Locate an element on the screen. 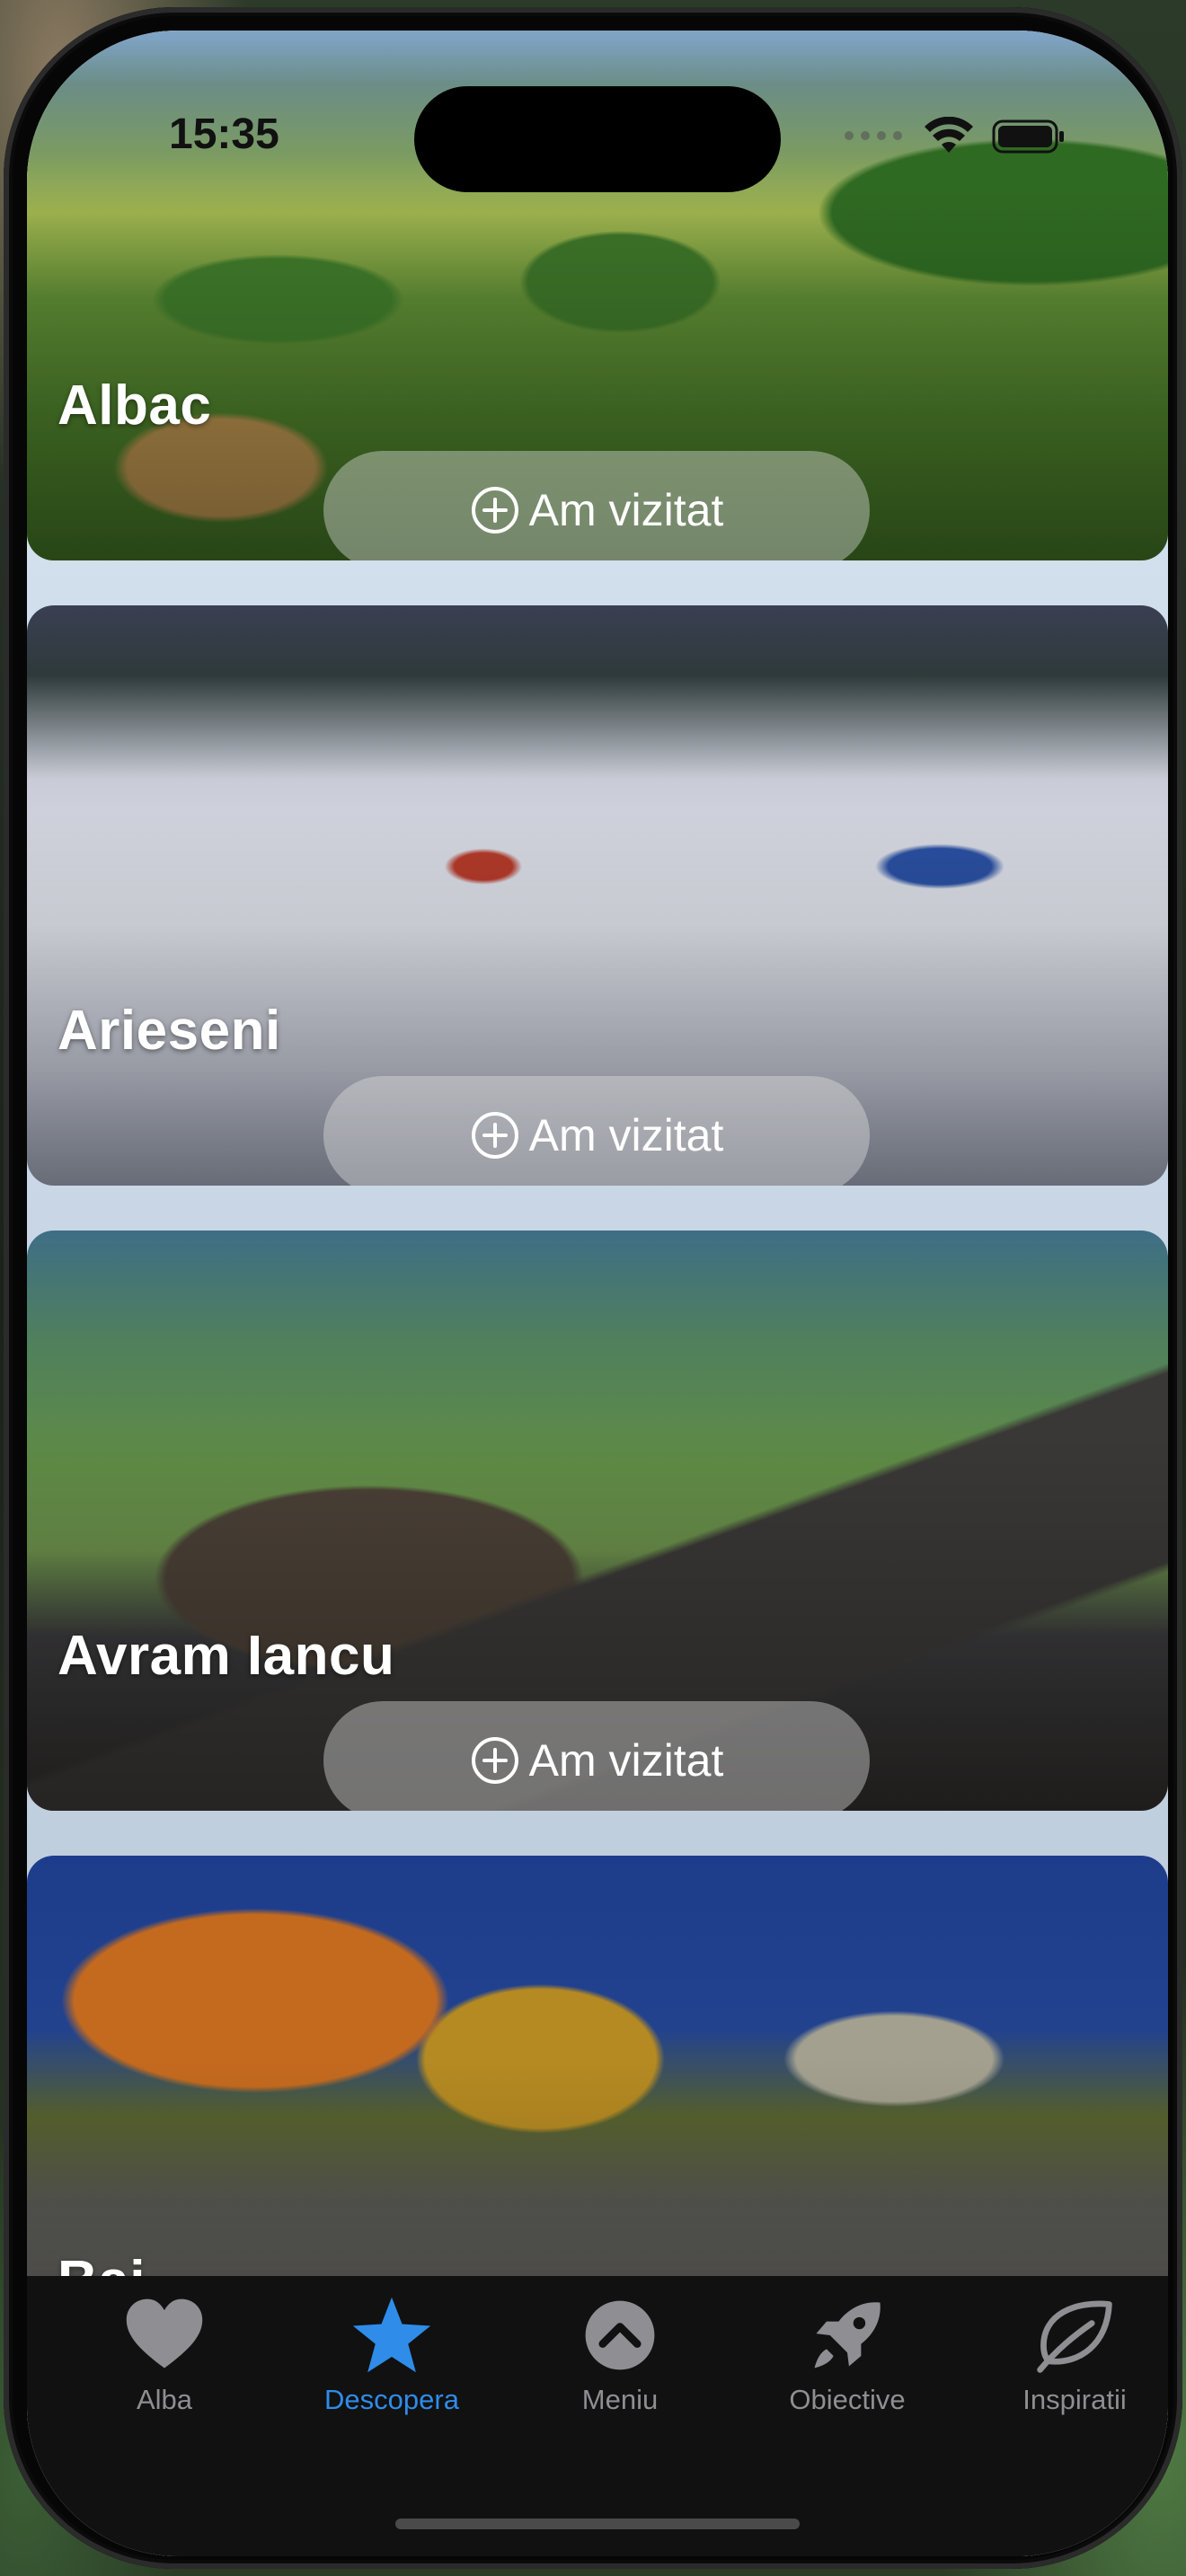  battery-icon is located at coordinates (1028, 136).